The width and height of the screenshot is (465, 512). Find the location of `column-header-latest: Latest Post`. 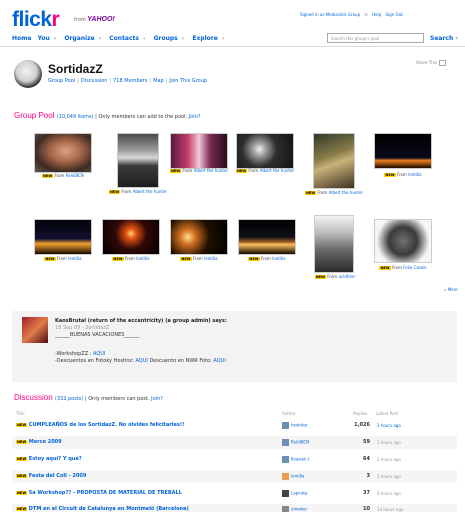

column-header-latest: Latest Post is located at coordinates (387, 413).